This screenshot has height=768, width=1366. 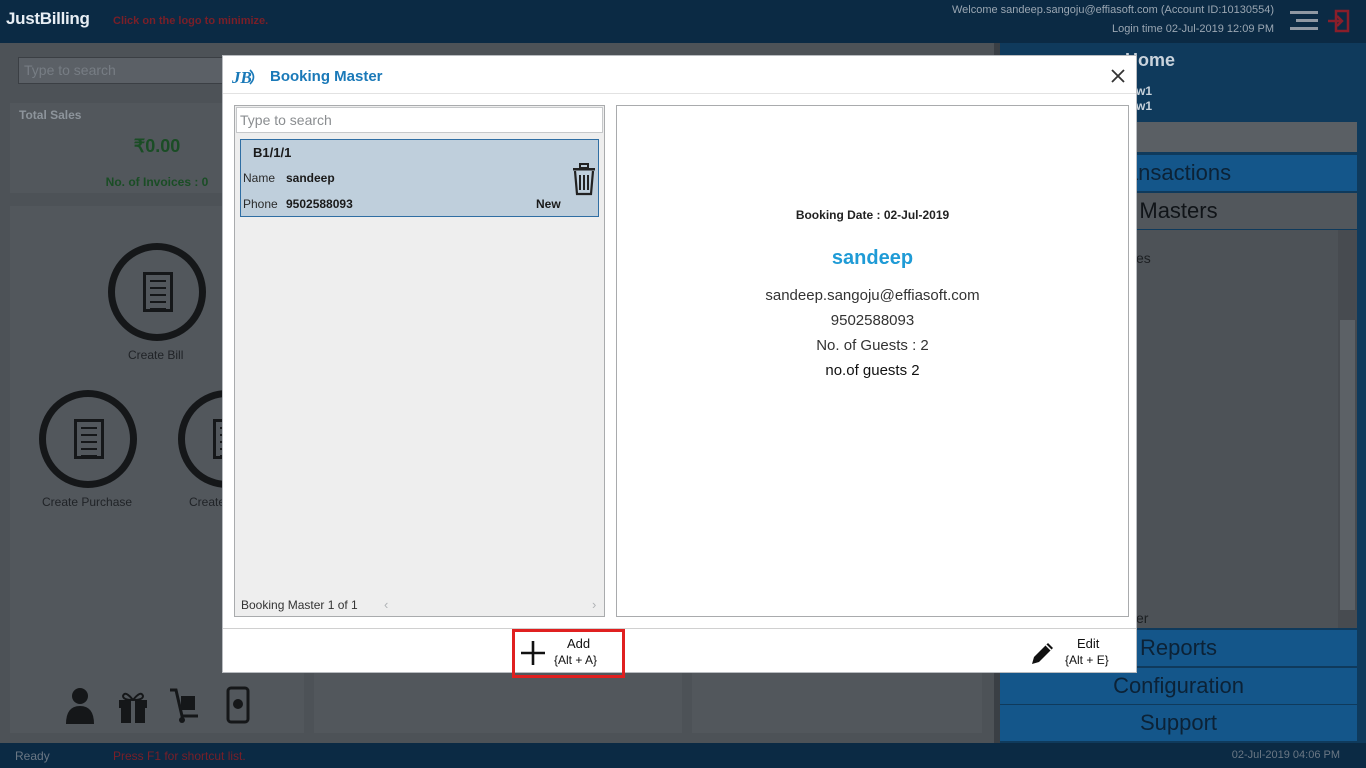 I want to click on login-time: Login time 02-Jul-2019 12:09 PM, so click(x=1192, y=29).